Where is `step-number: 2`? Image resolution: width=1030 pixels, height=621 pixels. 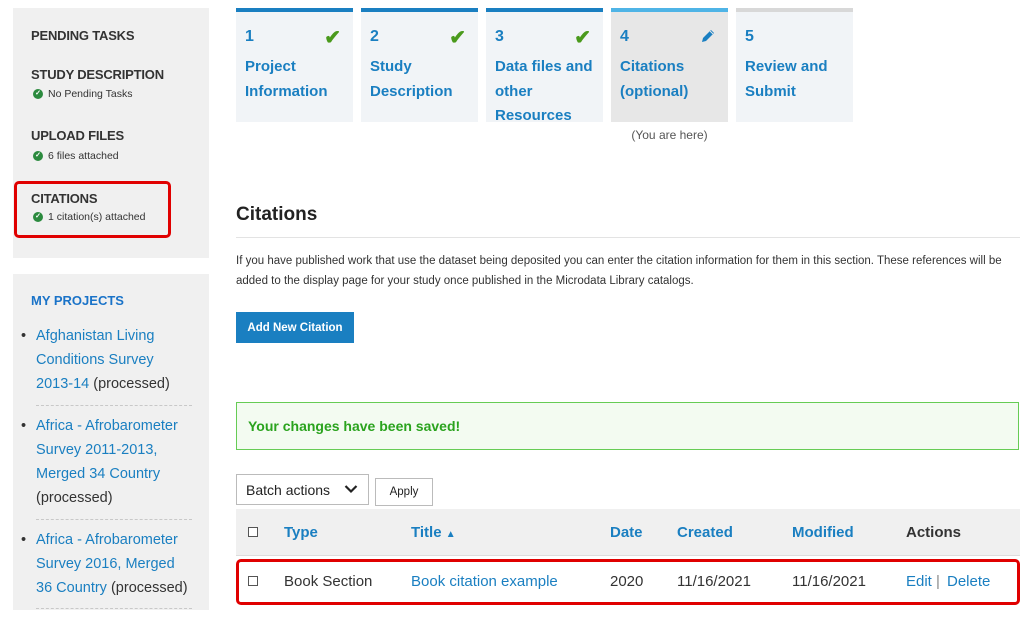 step-number: 2 is located at coordinates (374, 36).